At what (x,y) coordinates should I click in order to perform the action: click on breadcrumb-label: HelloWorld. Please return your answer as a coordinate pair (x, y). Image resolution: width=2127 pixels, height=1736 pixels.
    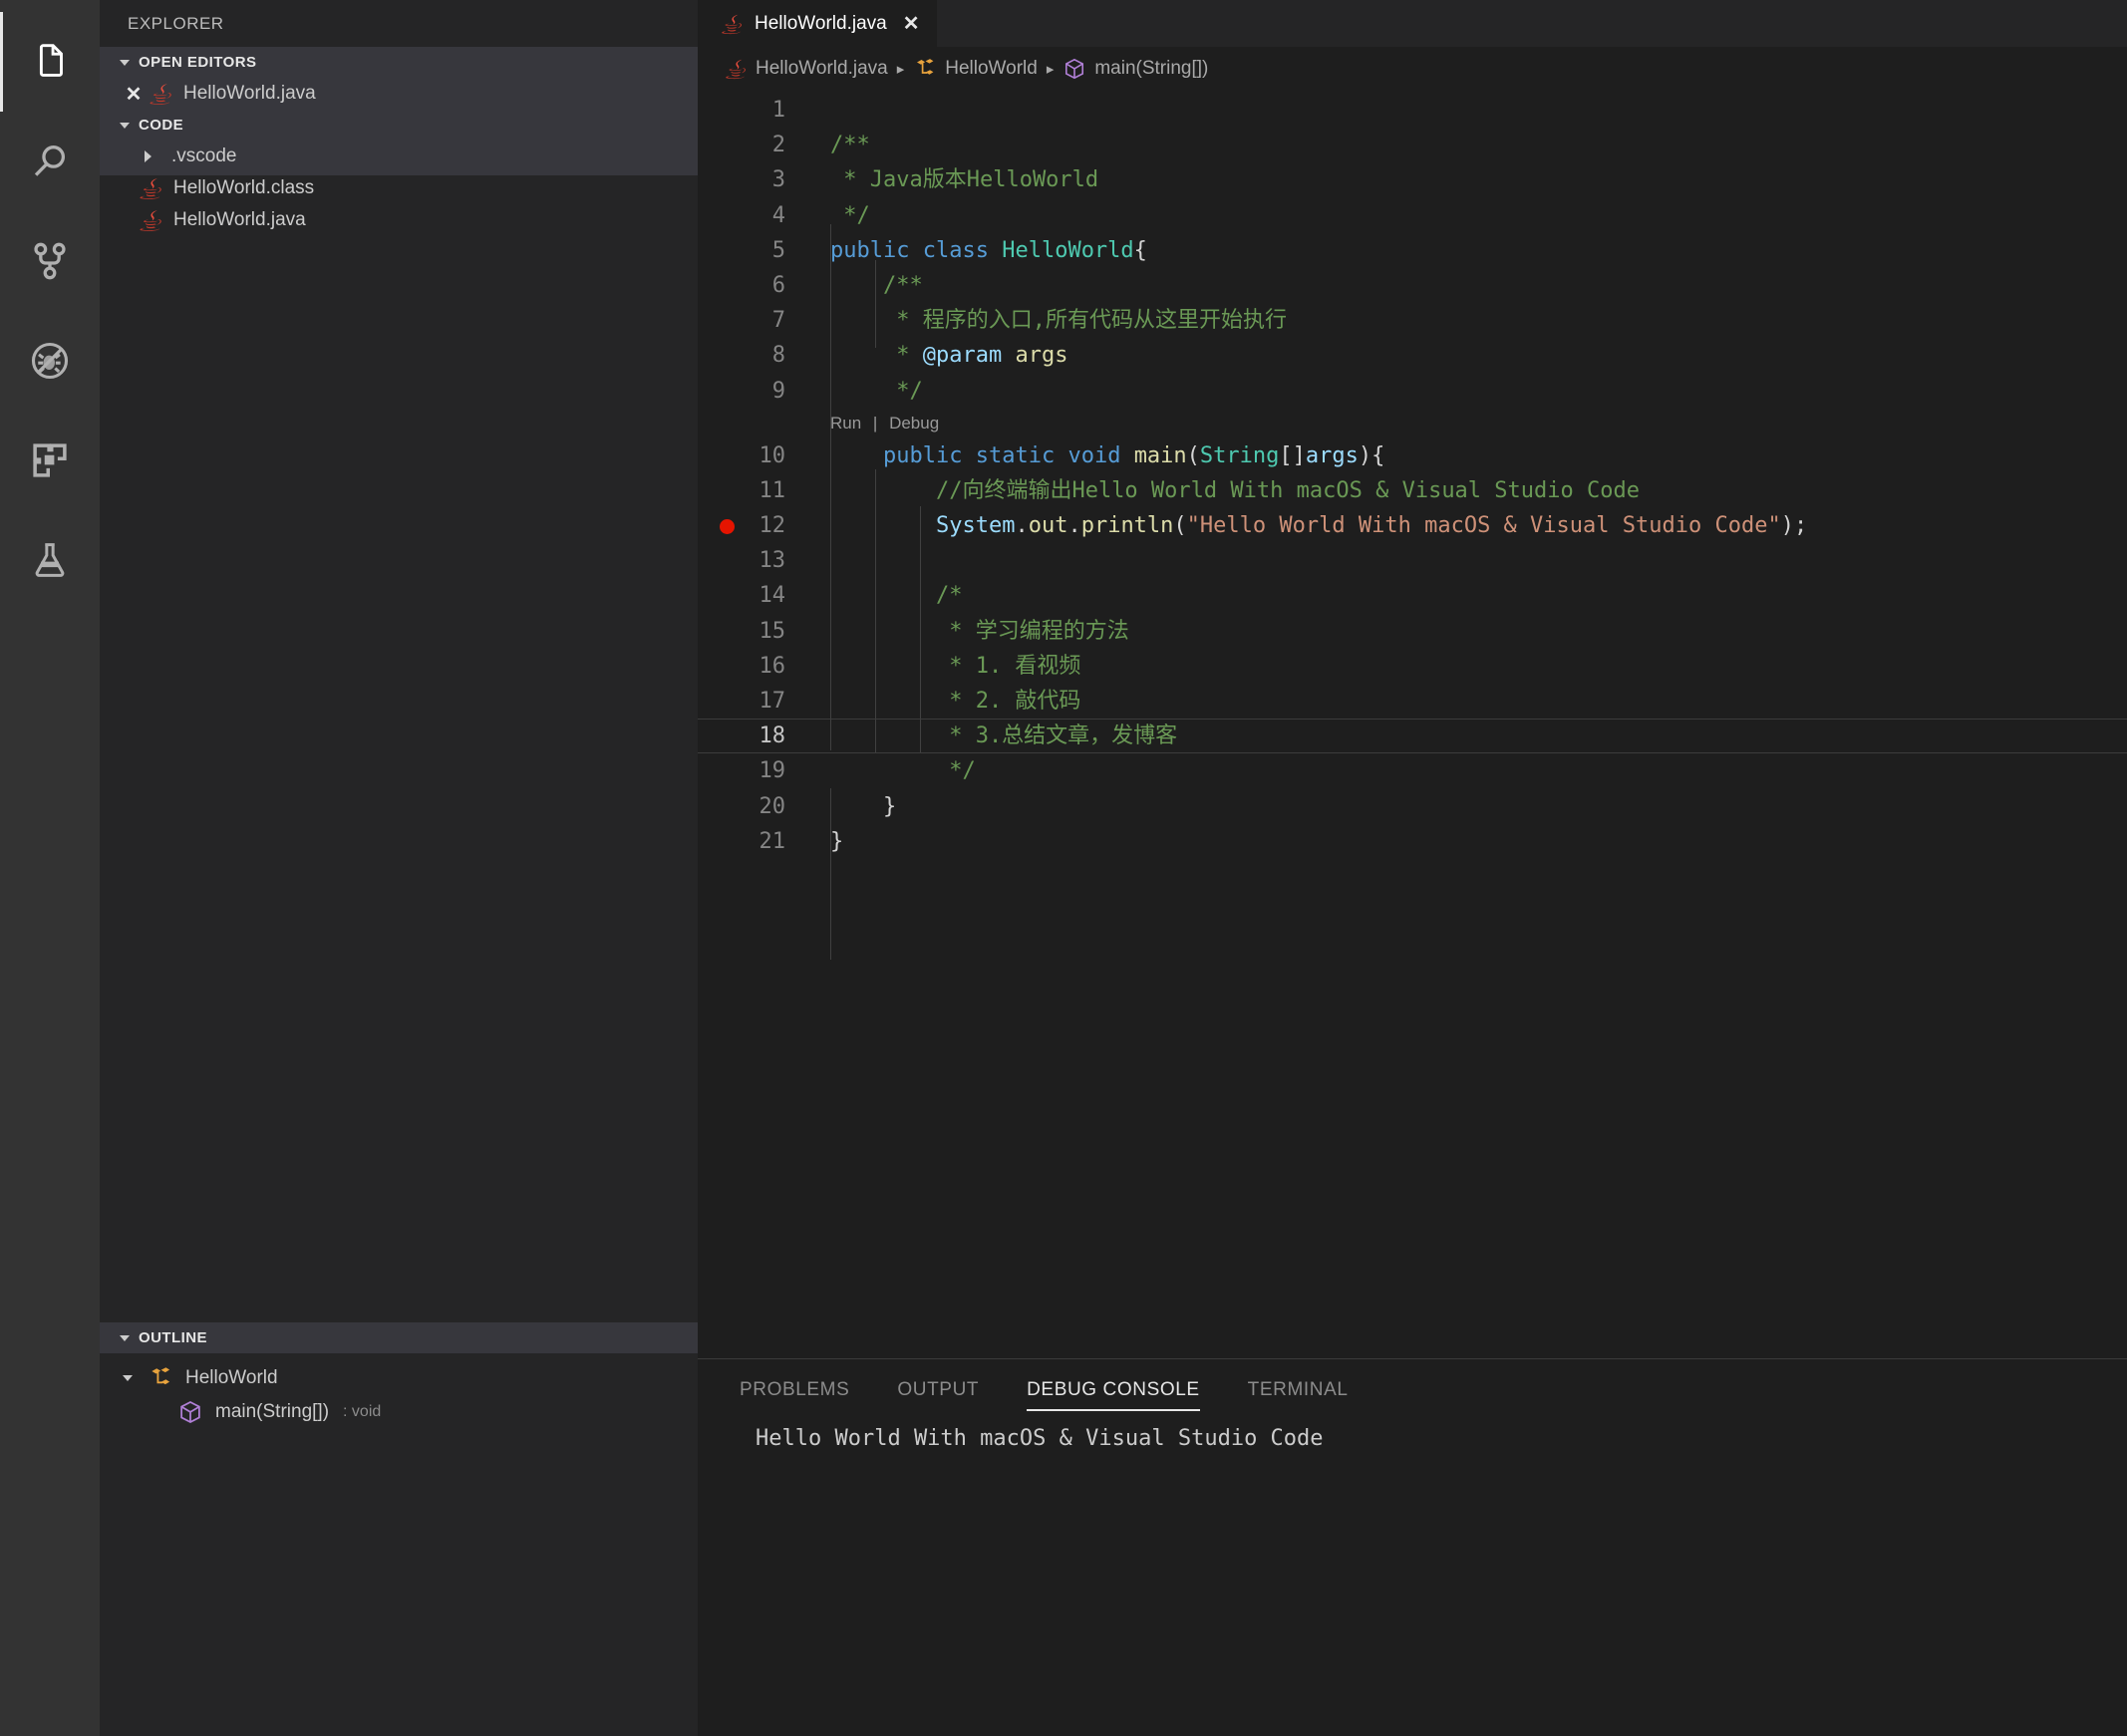
    Looking at the image, I should click on (991, 68).